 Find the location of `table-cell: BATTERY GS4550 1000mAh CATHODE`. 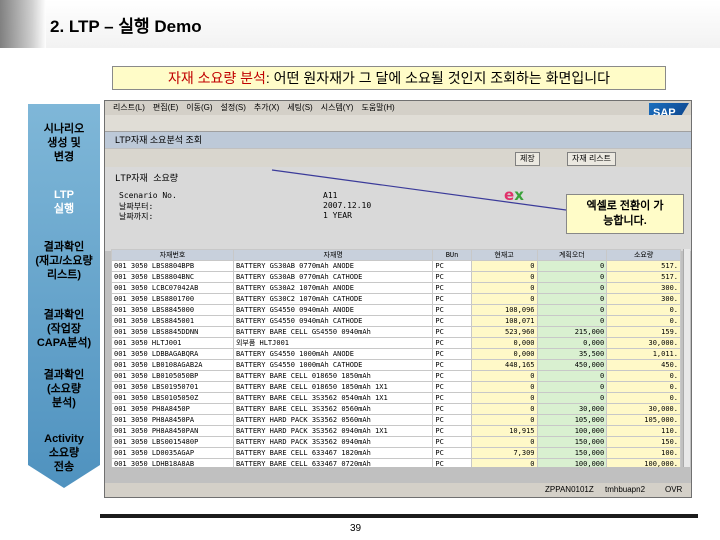

table-cell: BATTERY GS4550 1000mAh CATHODE is located at coordinates (333, 365).